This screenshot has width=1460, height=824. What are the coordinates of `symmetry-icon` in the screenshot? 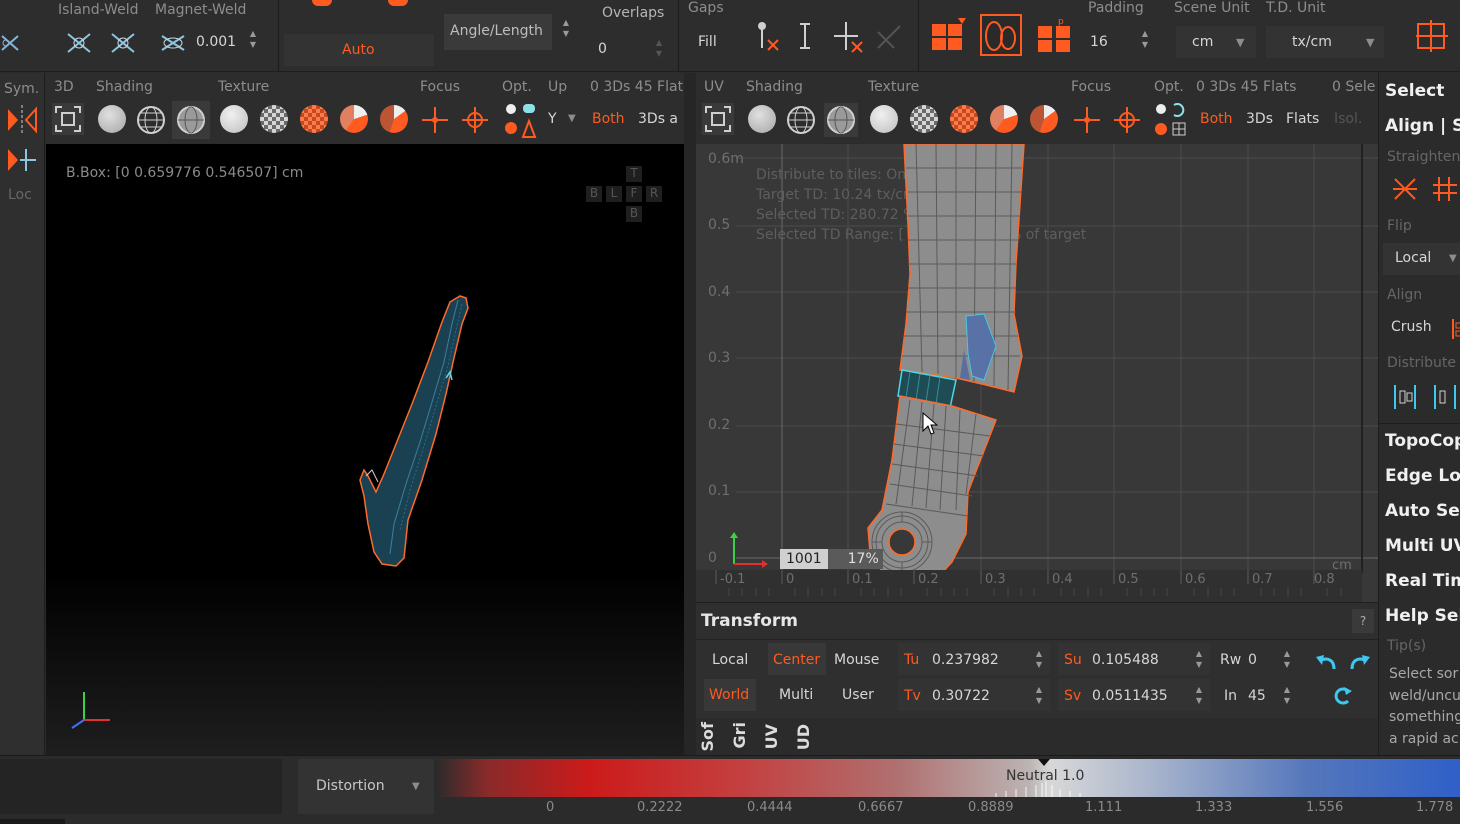 It's located at (22, 120).